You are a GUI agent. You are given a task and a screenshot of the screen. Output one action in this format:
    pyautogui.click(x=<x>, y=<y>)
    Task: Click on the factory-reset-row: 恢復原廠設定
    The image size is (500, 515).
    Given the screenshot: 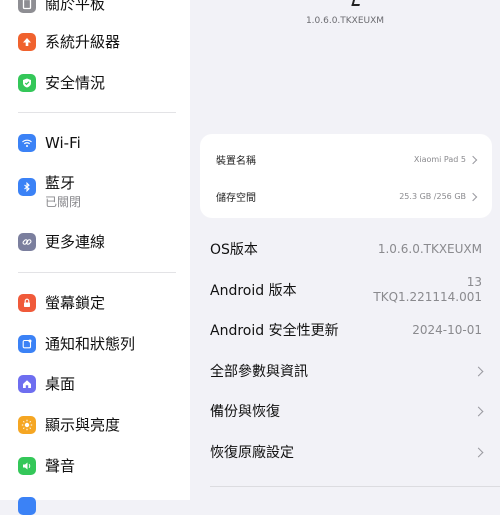 What is the action you would take?
    pyautogui.click(x=347, y=452)
    